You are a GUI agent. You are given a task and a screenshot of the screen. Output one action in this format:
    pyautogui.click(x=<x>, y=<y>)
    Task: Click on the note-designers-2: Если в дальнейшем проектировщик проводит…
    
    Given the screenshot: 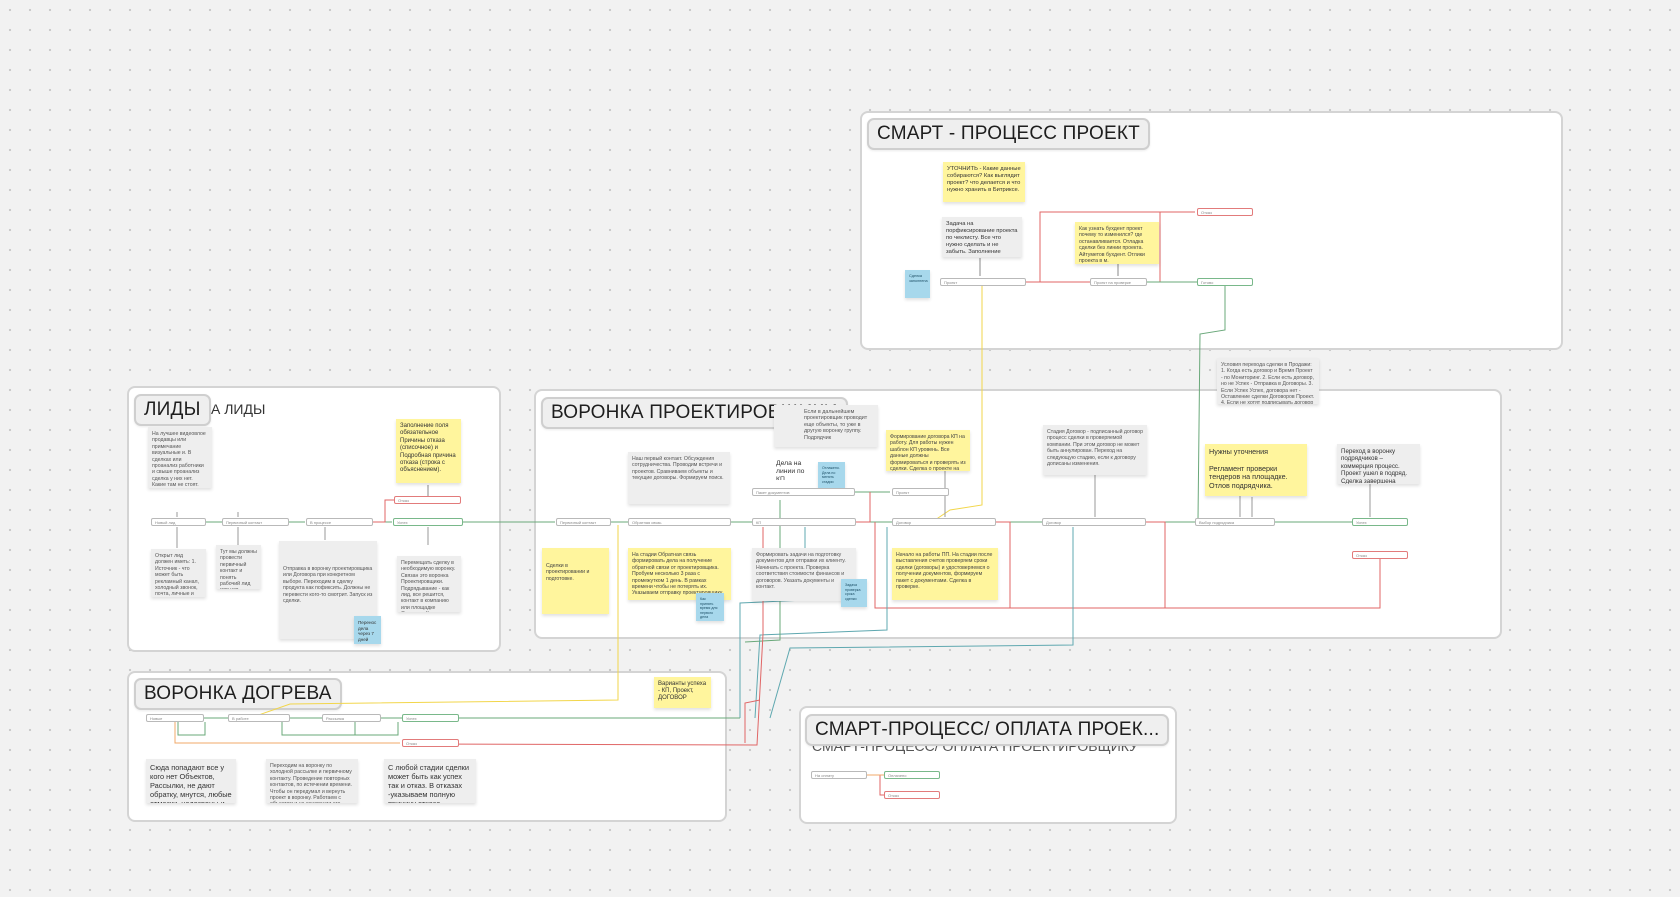 What is the action you would take?
    pyautogui.click(x=826, y=426)
    